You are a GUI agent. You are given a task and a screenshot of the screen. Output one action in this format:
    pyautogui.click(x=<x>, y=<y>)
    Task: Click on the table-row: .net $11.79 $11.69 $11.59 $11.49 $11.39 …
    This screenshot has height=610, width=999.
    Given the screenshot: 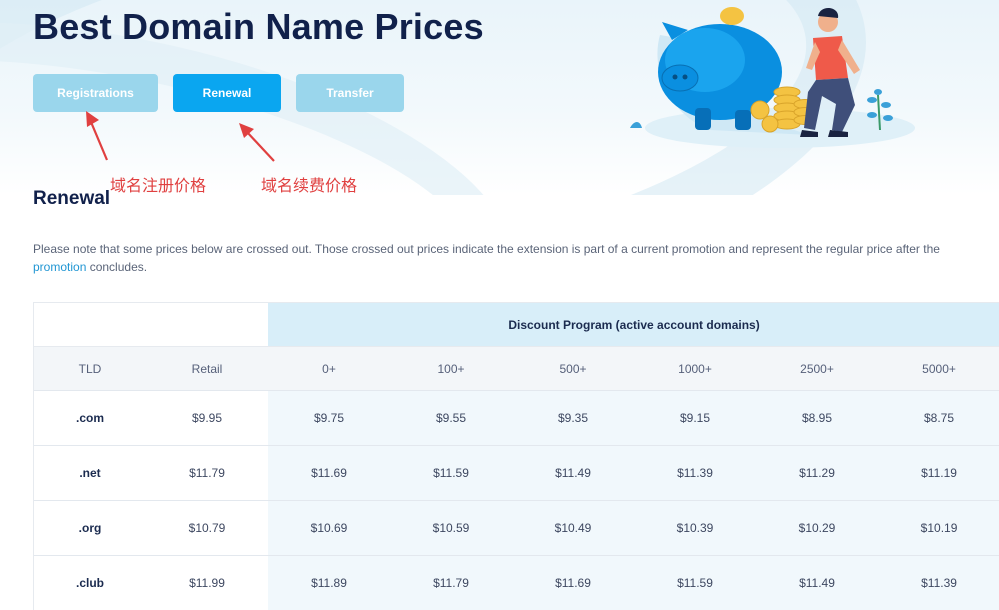 What is the action you would take?
    pyautogui.click(x=516, y=473)
    